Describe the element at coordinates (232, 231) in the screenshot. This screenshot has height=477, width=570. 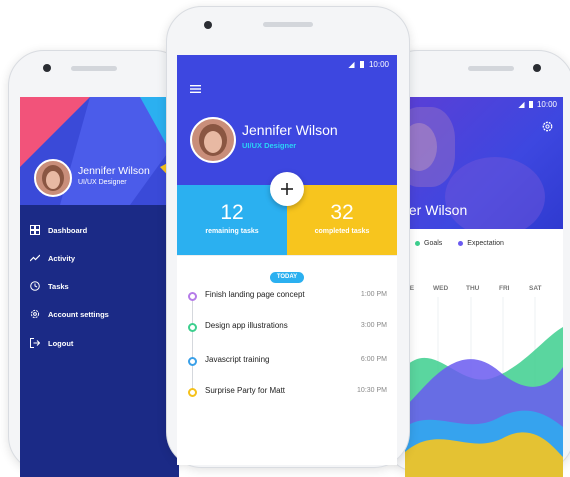
I see `remaining-label: remaining tasks` at that location.